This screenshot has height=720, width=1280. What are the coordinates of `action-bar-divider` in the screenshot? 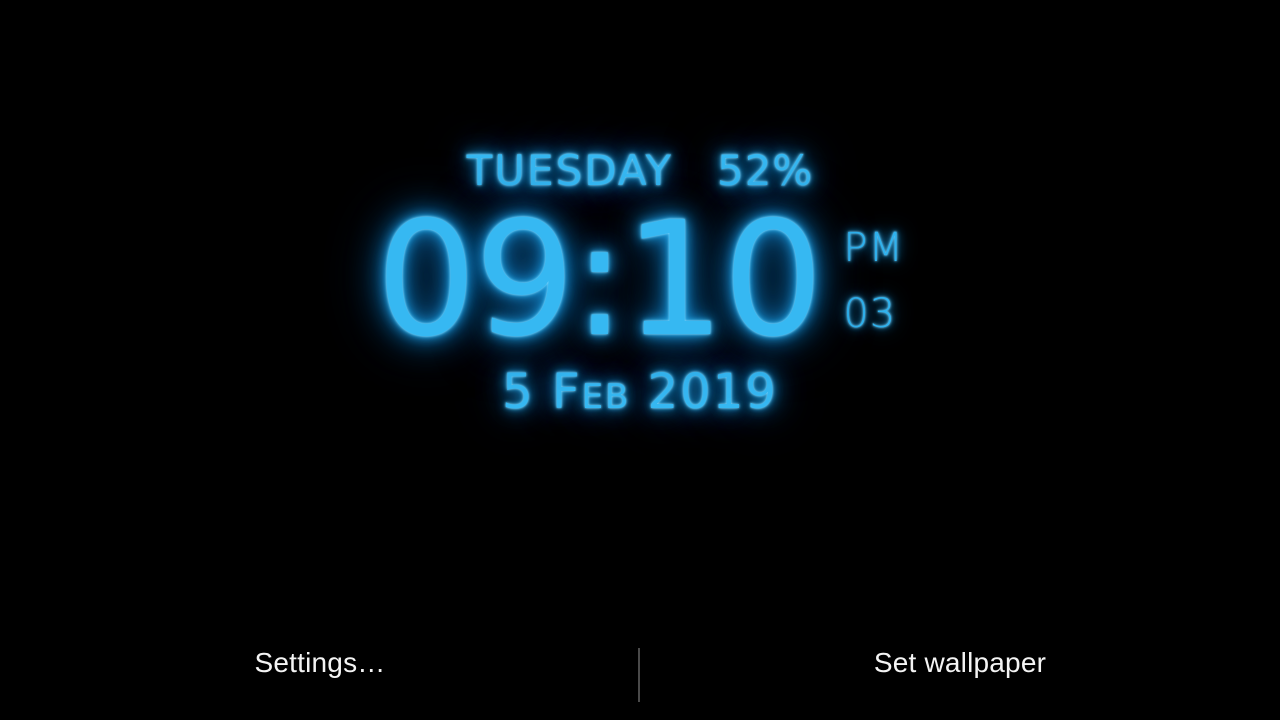 It's located at (639, 675).